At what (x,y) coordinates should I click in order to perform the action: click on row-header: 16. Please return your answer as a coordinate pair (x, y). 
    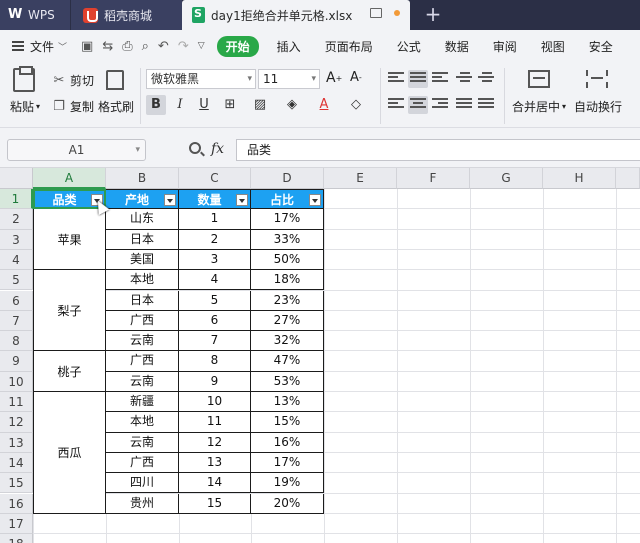
    Looking at the image, I should click on (16, 503).